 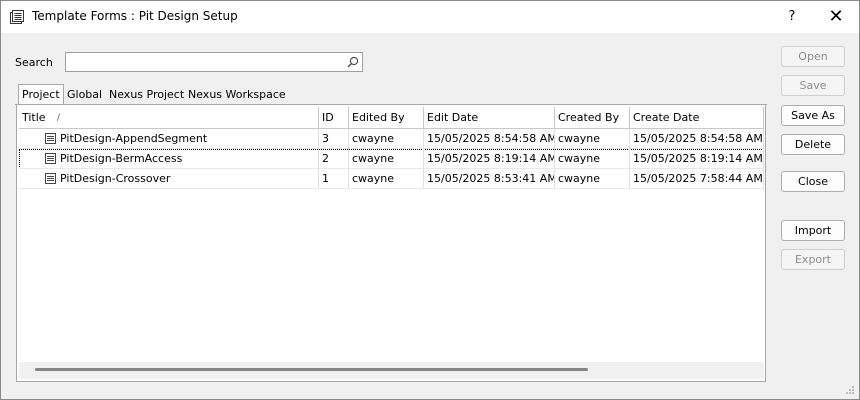 I want to click on cell-create-date: 15/05/2025 8:54:58 AM, so click(x=697, y=139).